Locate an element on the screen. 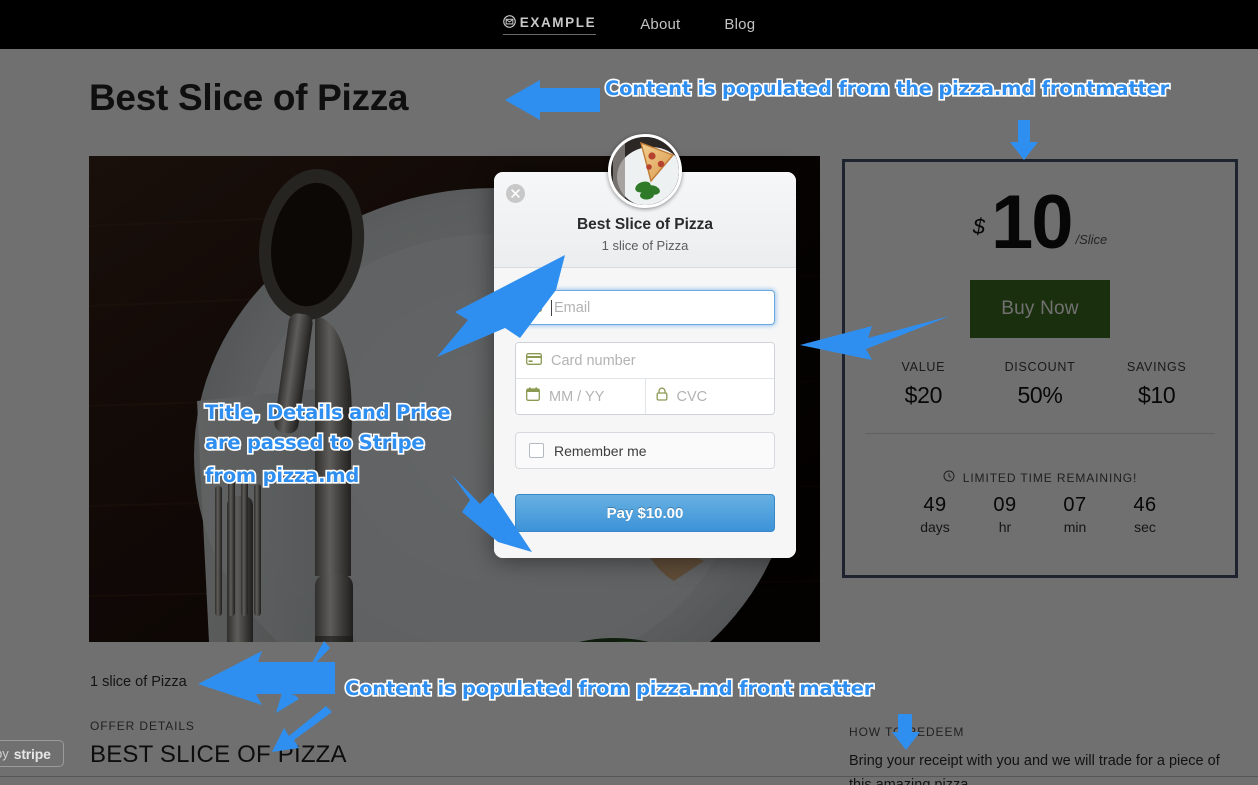 This screenshot has height=785, width=1258. how-to-redeem-heading: HOW TO REDEEM is located at coordinates (907, 732).